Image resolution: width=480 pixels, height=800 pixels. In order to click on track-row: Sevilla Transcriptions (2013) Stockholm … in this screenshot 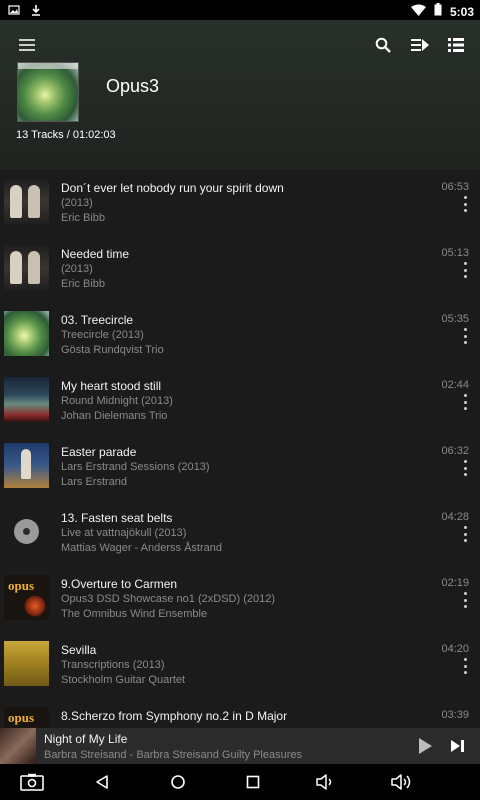, I will do `click(240, 667)`.